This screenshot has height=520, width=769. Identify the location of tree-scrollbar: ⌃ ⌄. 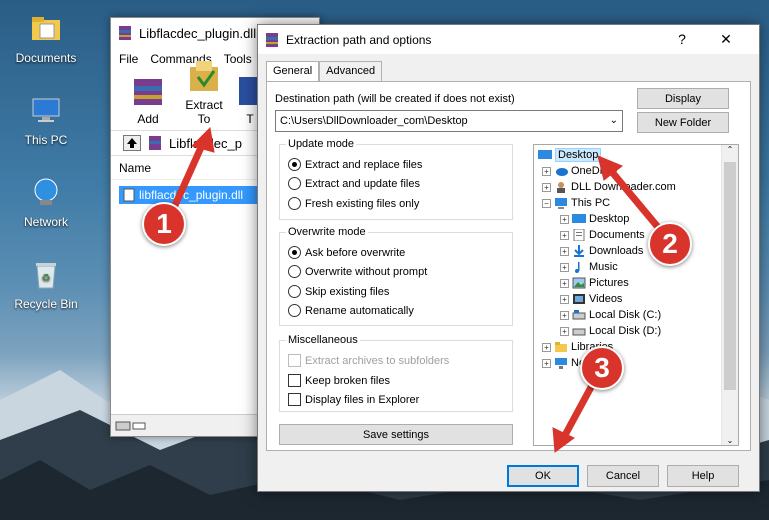
(729, 295).